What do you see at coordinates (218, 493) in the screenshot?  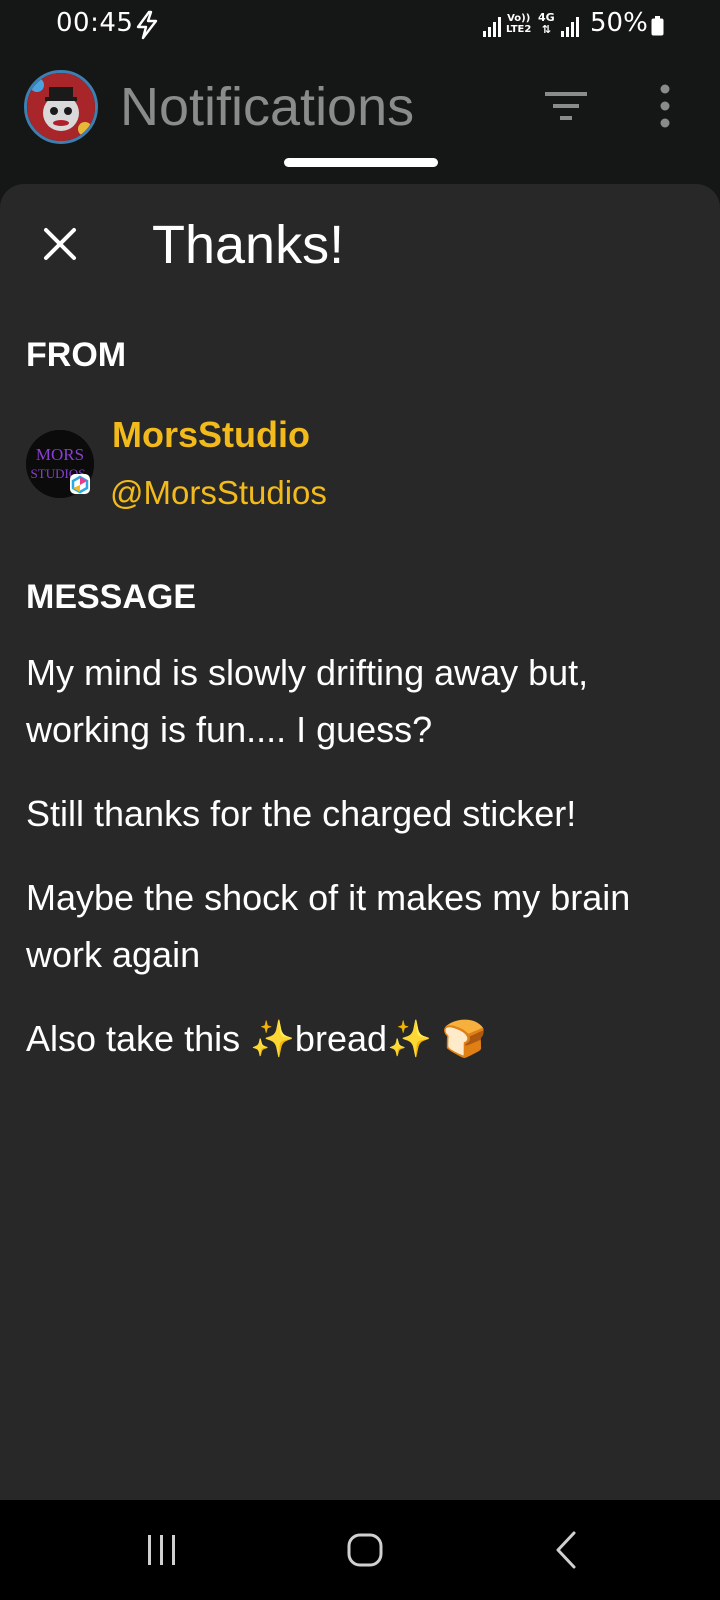 I see `sender-handle: @MorsStudios` at bounding box center [218, 493].